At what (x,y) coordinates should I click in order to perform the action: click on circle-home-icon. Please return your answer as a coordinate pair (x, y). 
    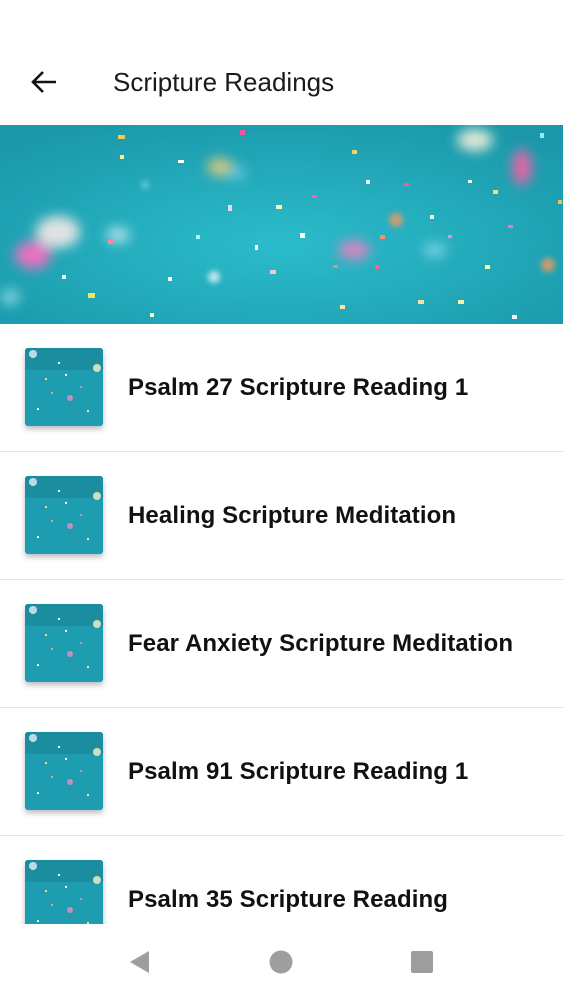
    Looking at the image, I should click on (281, 962).